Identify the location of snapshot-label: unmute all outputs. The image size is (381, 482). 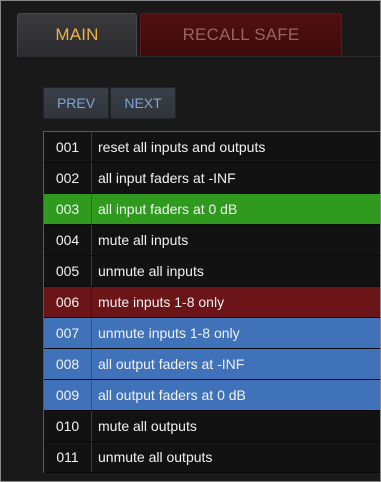
(155, 457).